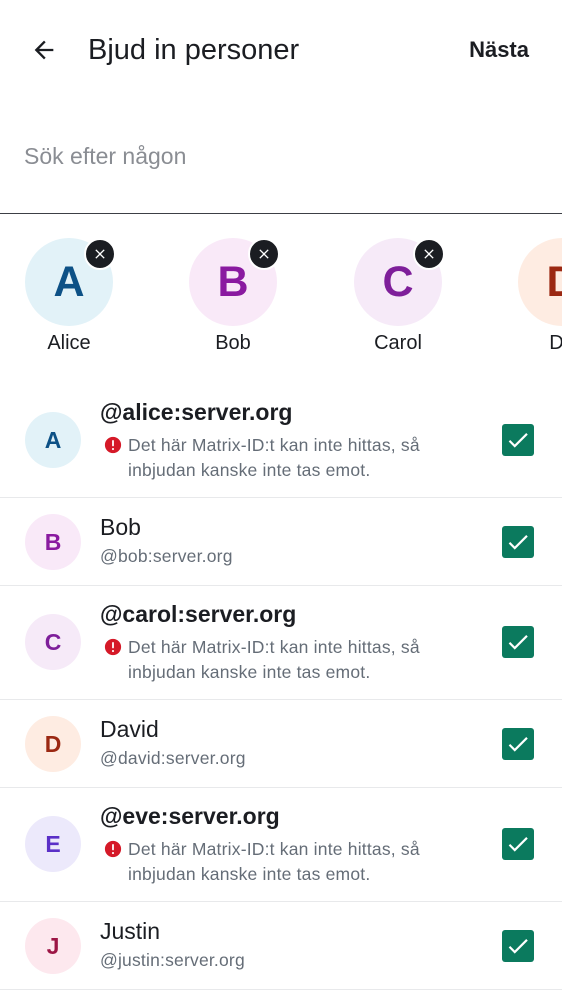  Describe the element at coordinates (53, 542) in the screenshot. I see `avatar: B` at that location.